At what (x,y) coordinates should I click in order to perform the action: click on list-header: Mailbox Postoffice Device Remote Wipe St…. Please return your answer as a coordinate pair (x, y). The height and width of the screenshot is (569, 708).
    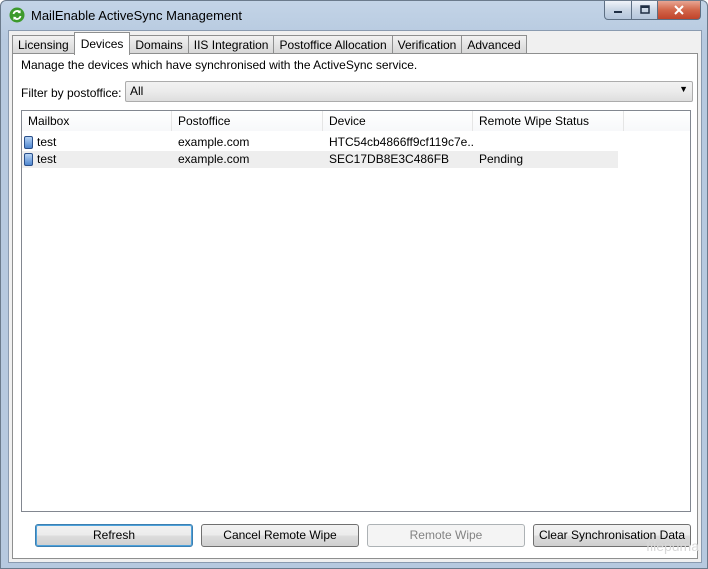
    Looking at the image, I should click on (356, 121).